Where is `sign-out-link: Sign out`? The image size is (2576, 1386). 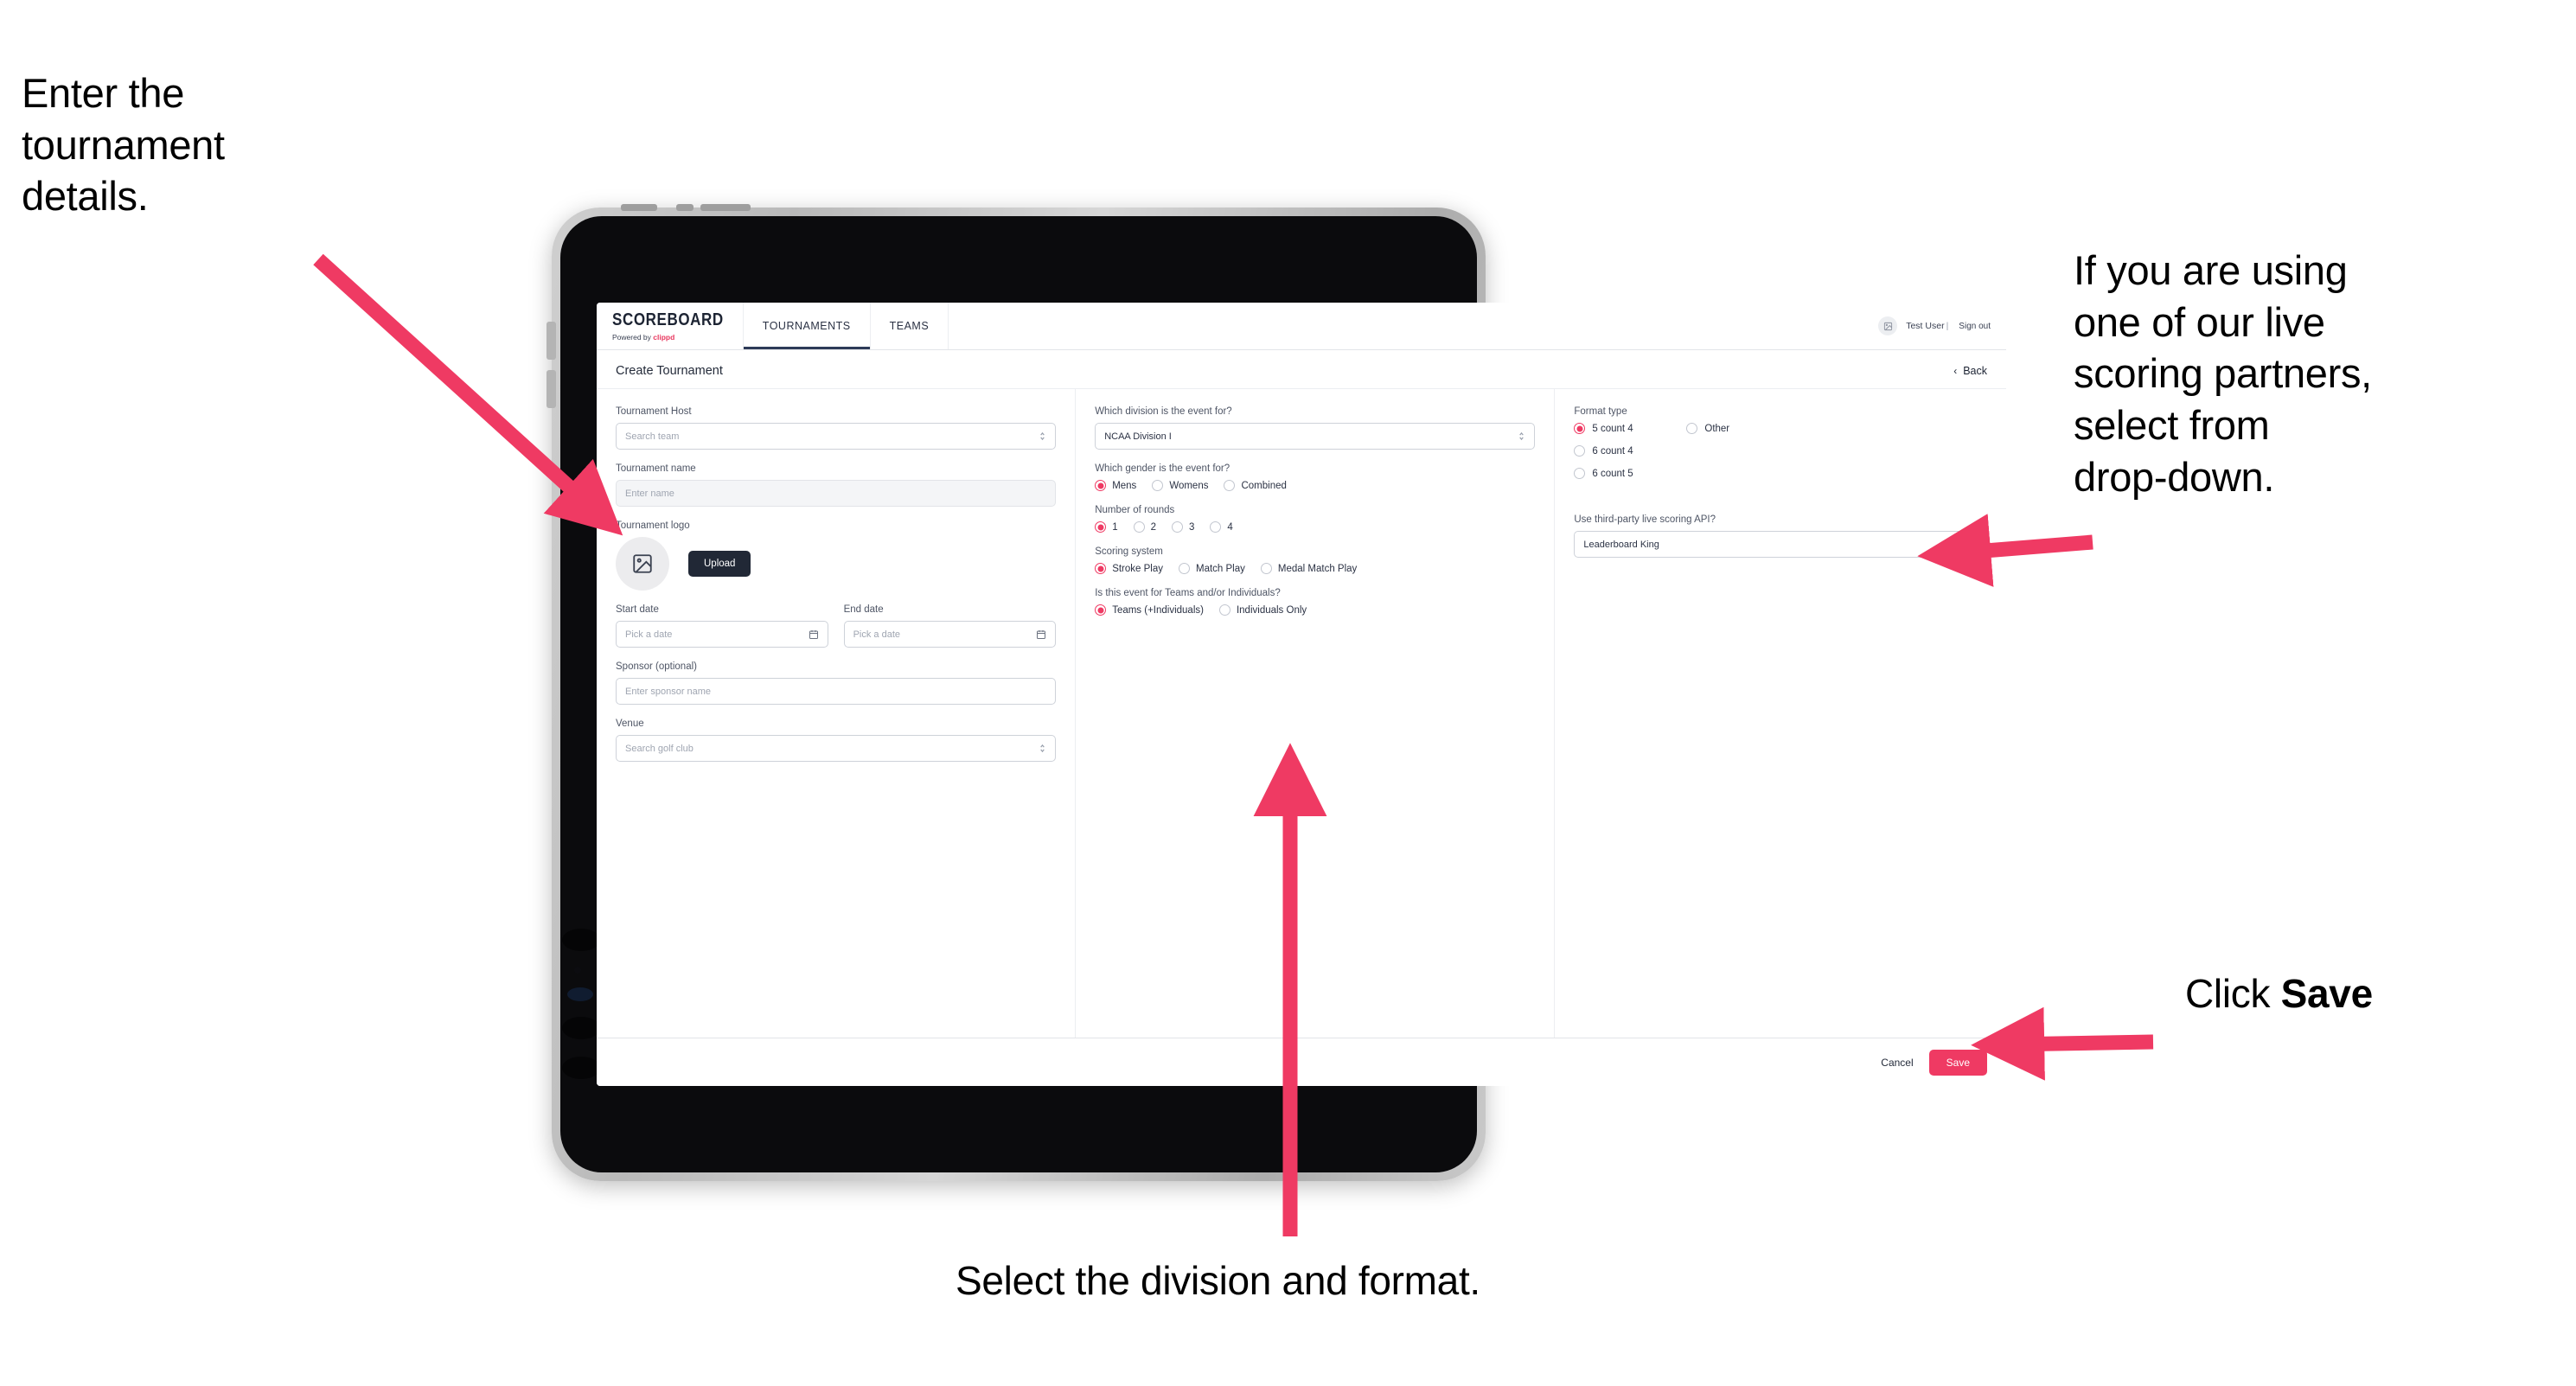
sign-out-link: Sign out is located at coordinates (1975, 326).